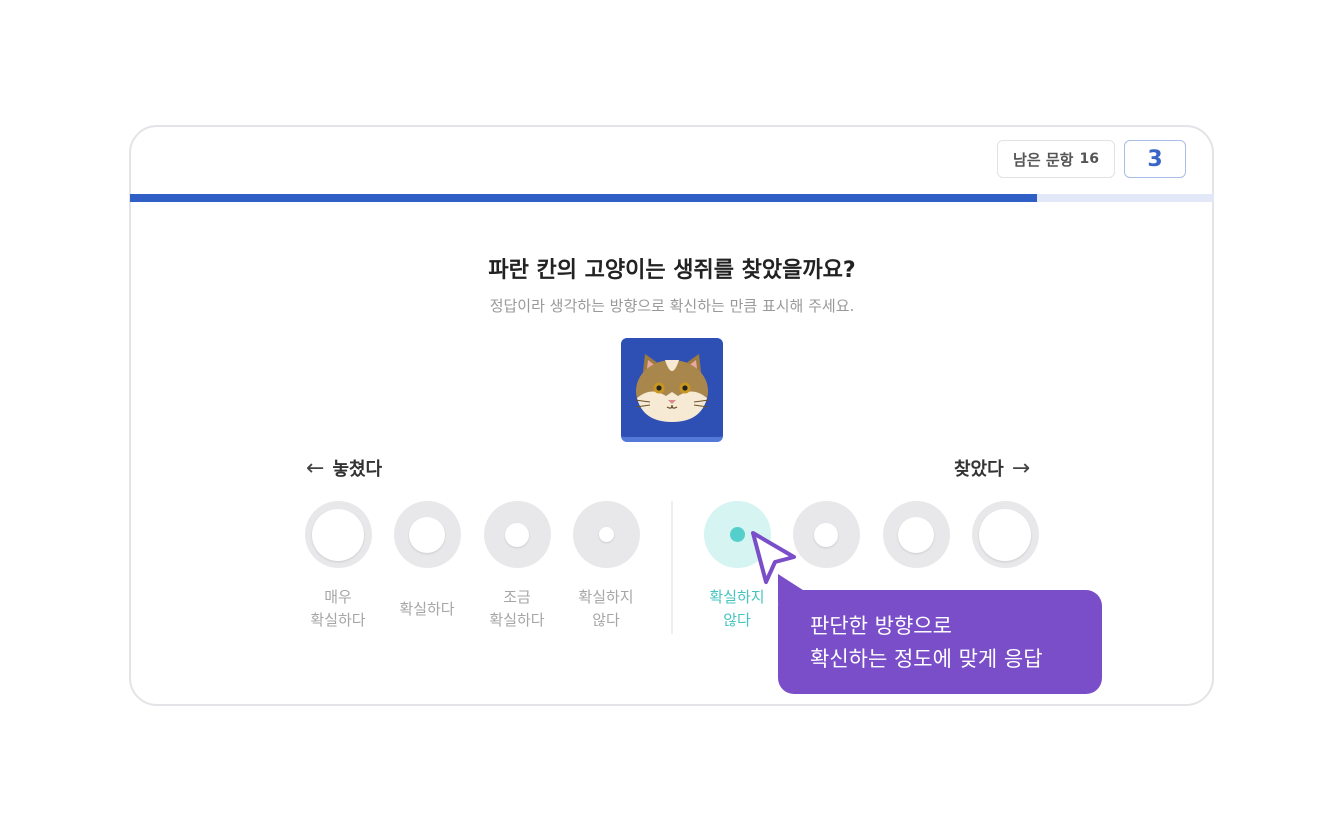 The height and width of the screenshot is (832, 1344). What do you see at coordinates (979, 469) in the screenshot?
I see `right-direction-text: 찾았다` at bounding box center [979, 469].